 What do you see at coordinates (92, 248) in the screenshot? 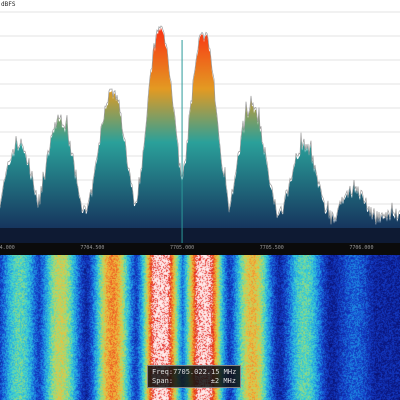
I see `frequency-tick-label: 7704.500` at bounding box center [92, 248].